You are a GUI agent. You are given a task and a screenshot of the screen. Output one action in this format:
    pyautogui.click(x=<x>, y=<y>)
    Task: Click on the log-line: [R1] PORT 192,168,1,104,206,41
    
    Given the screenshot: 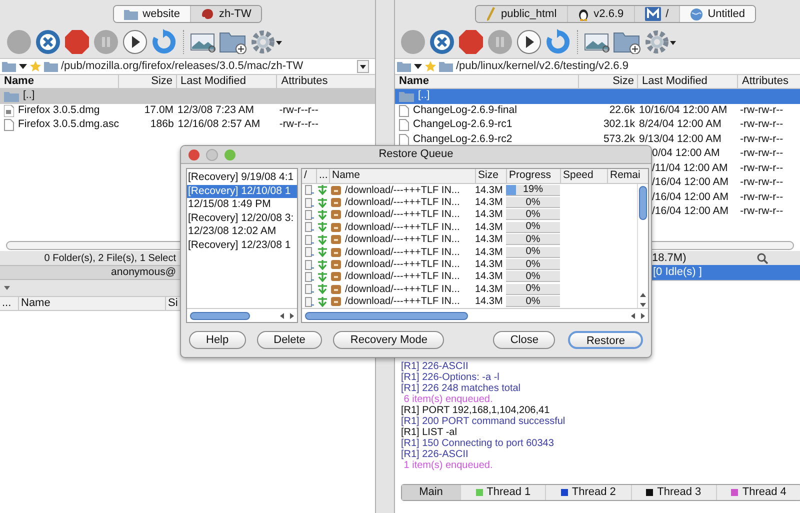 What is the action you would take?
    pyautogui.click(x=476, y=410)
    